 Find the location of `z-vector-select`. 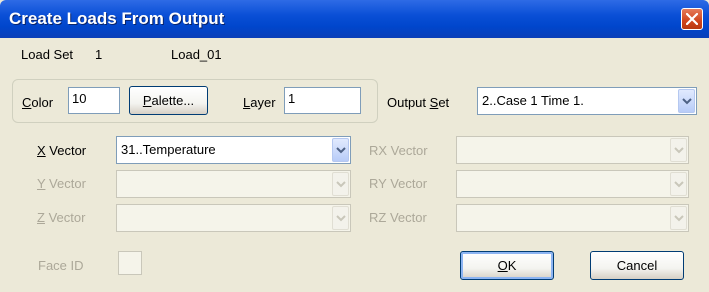

z-vector-select is located at coordinates (233, 218).